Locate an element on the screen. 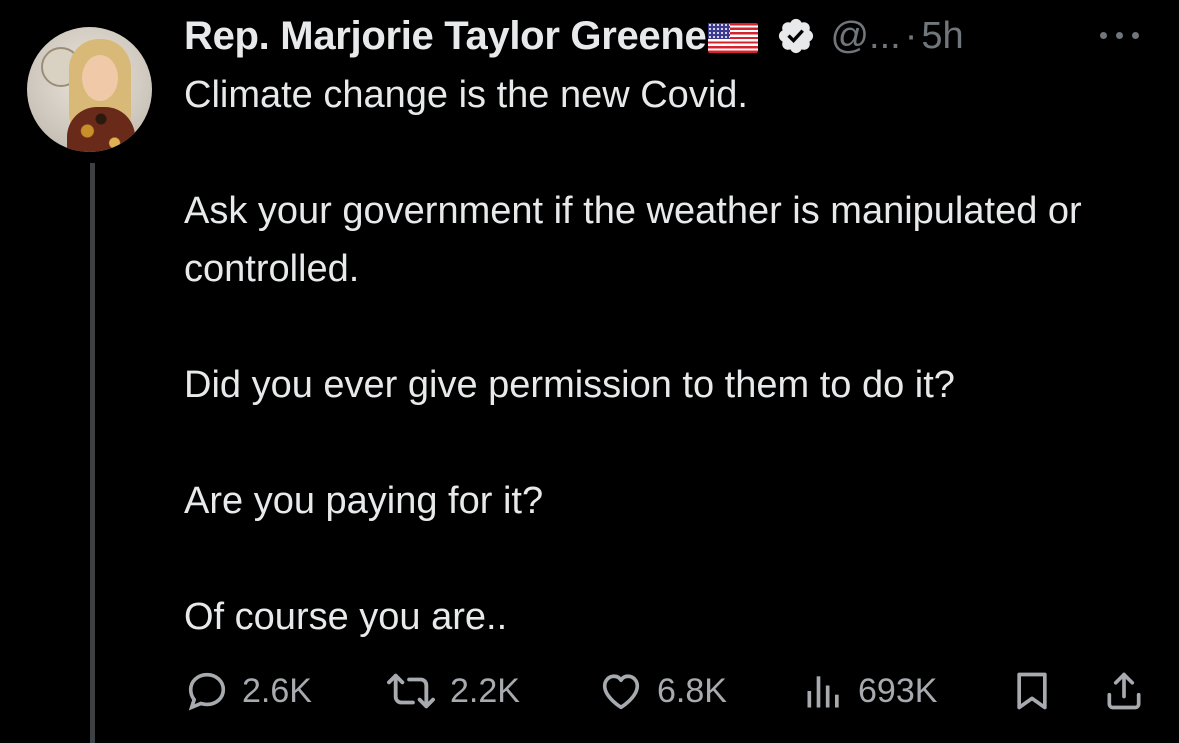 This screenshot has width=1179, height=743. tweet-header: Rep. Marjorie Taylor Greene @... · 5h is located at coordinates (671, 36).